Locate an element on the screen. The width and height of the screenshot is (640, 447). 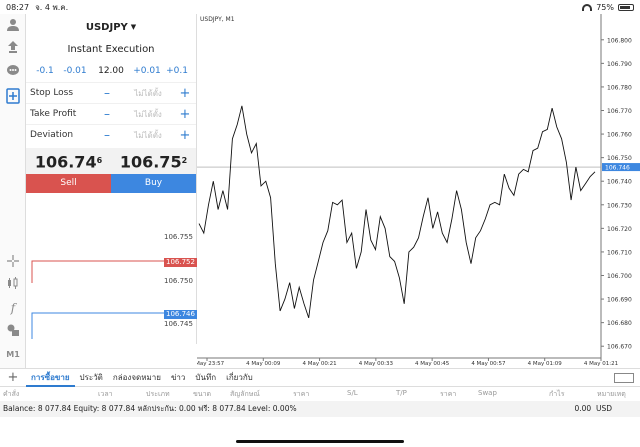
stop-loss-row: Stop Loss – ไม่ได้ตั้ง + is located at coordinates (111, 92).